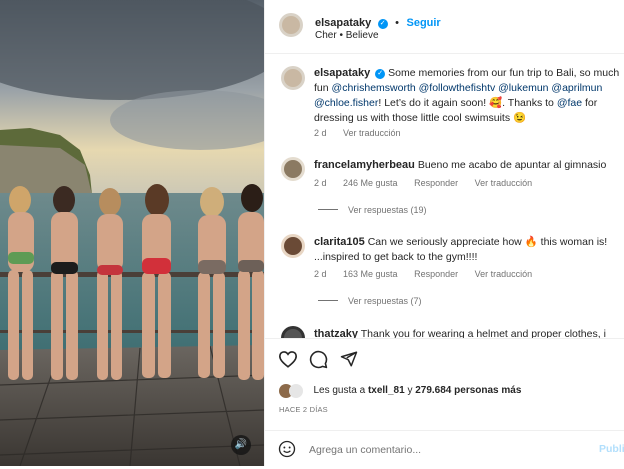  I want to click on post-button: Publicar, so click(611, 449).